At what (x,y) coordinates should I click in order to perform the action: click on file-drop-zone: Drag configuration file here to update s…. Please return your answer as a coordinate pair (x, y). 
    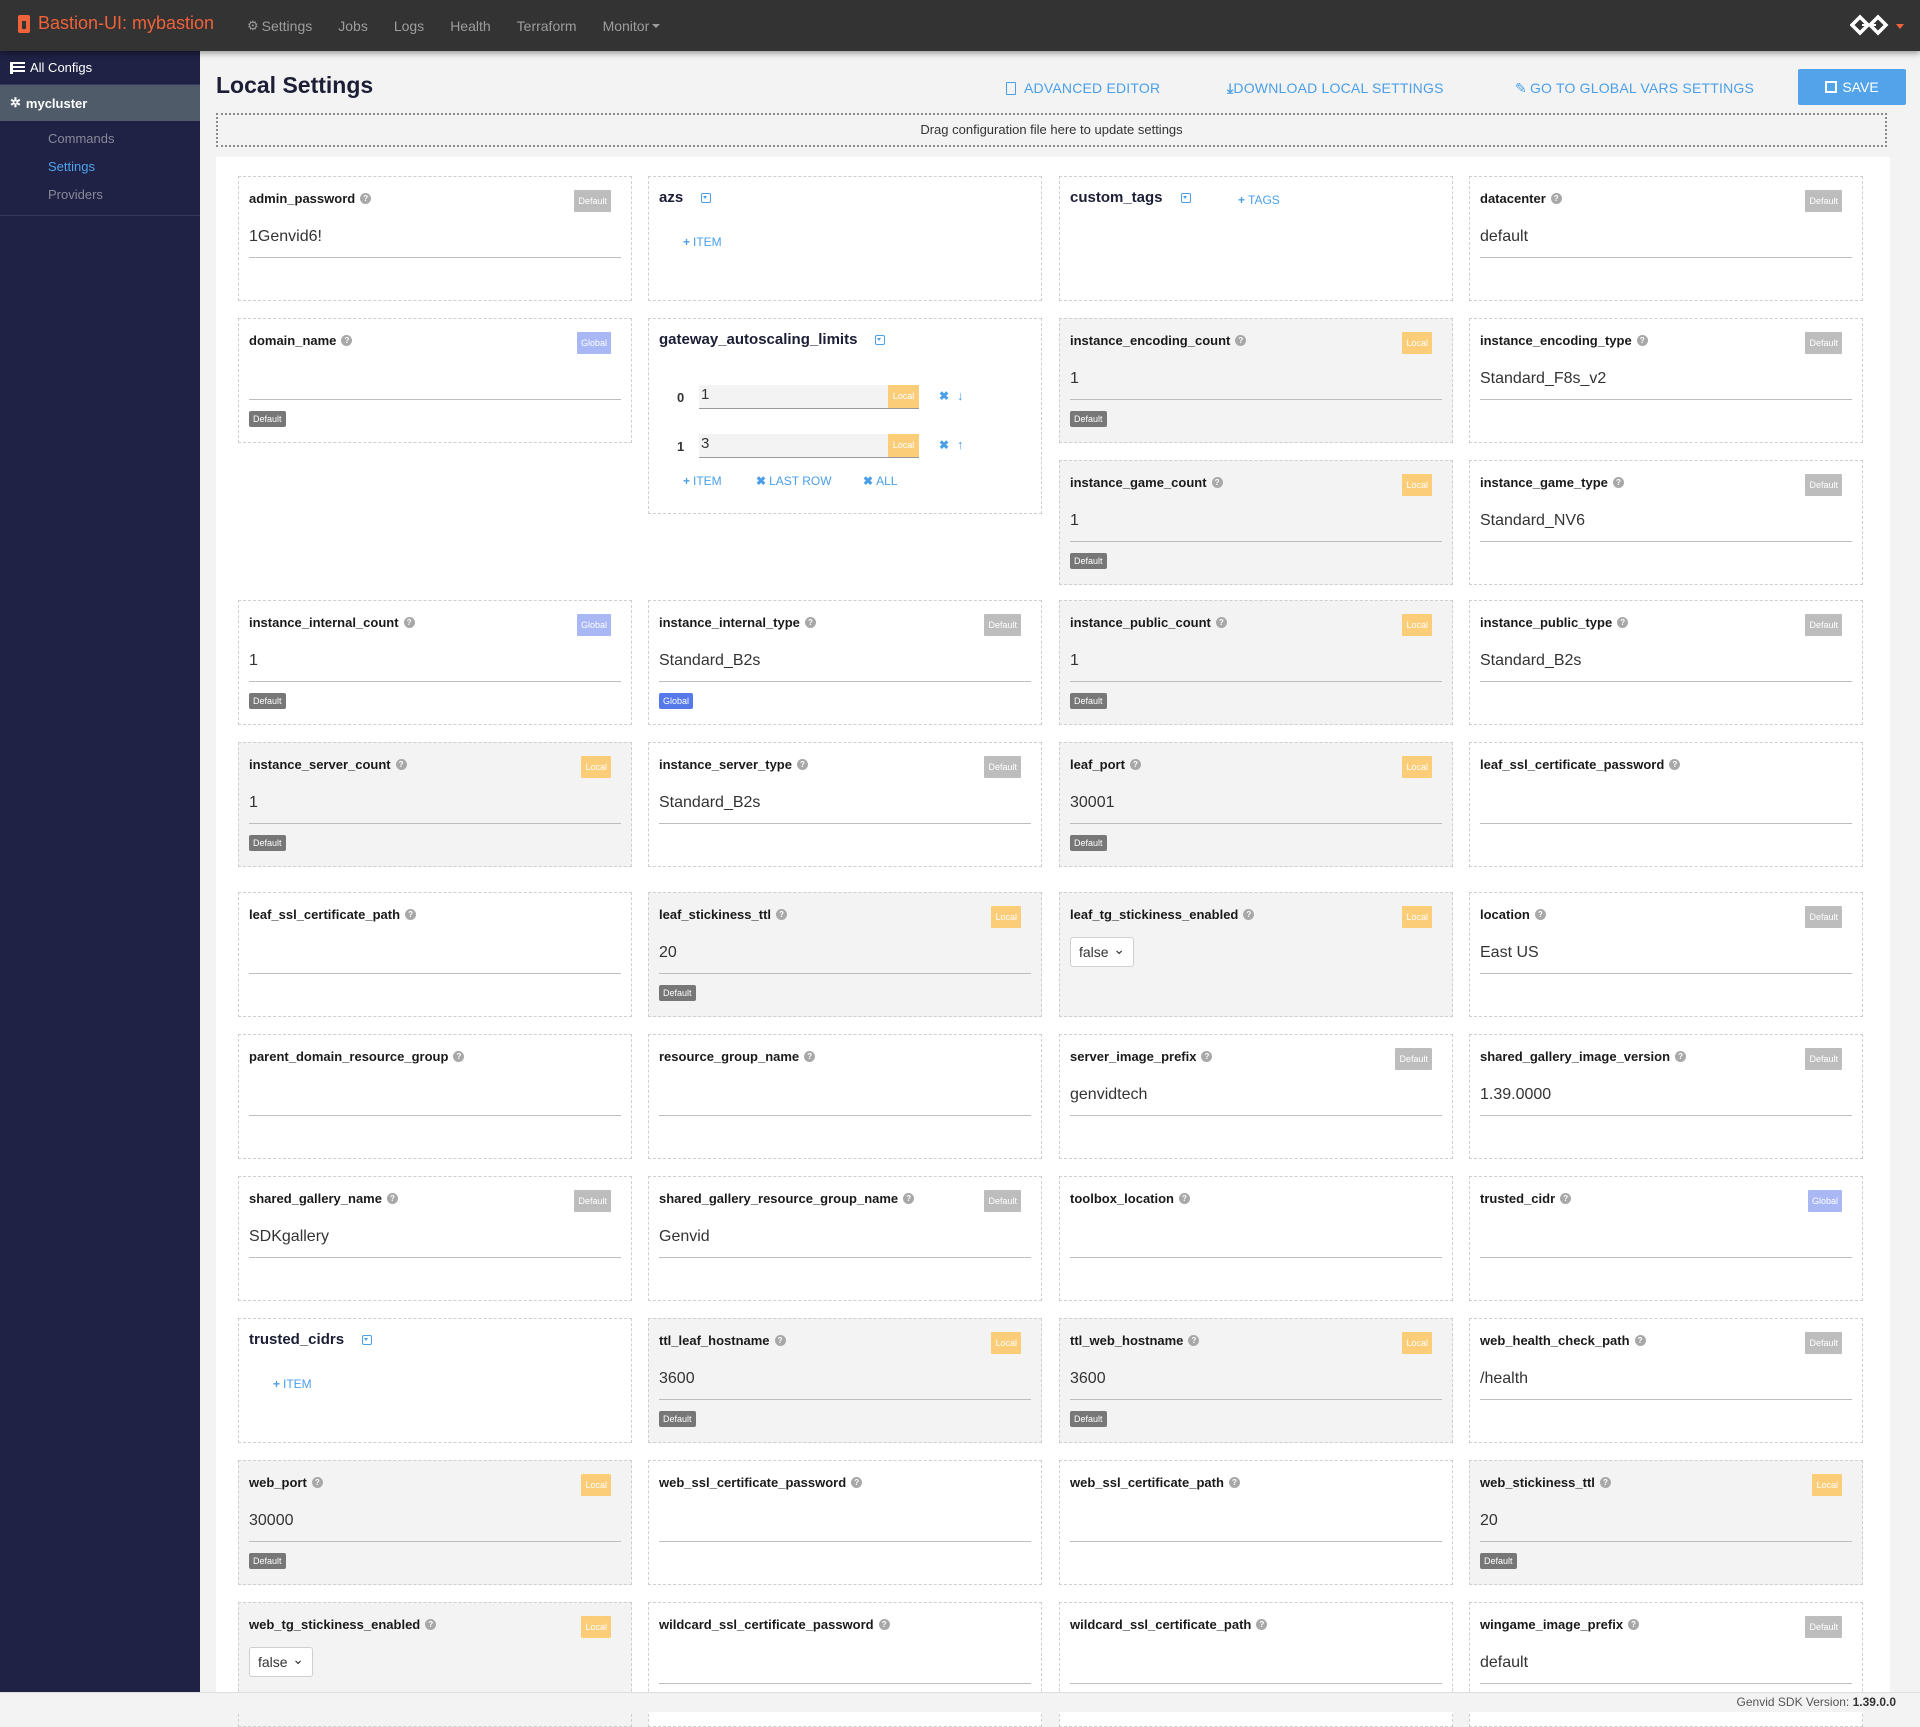
    Looking at the image, I should click on (1051, 130).